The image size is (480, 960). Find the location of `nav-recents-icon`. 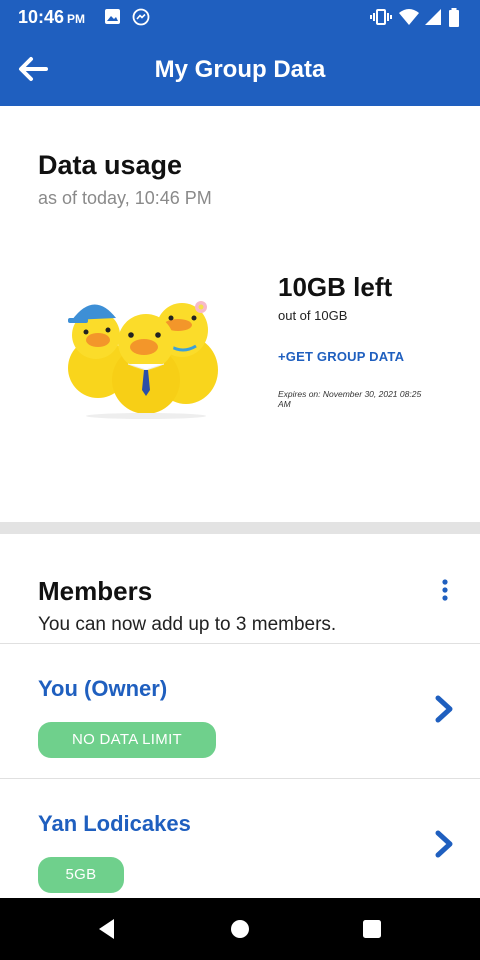

nav-recents-icon is located at coordinates (372, 929).